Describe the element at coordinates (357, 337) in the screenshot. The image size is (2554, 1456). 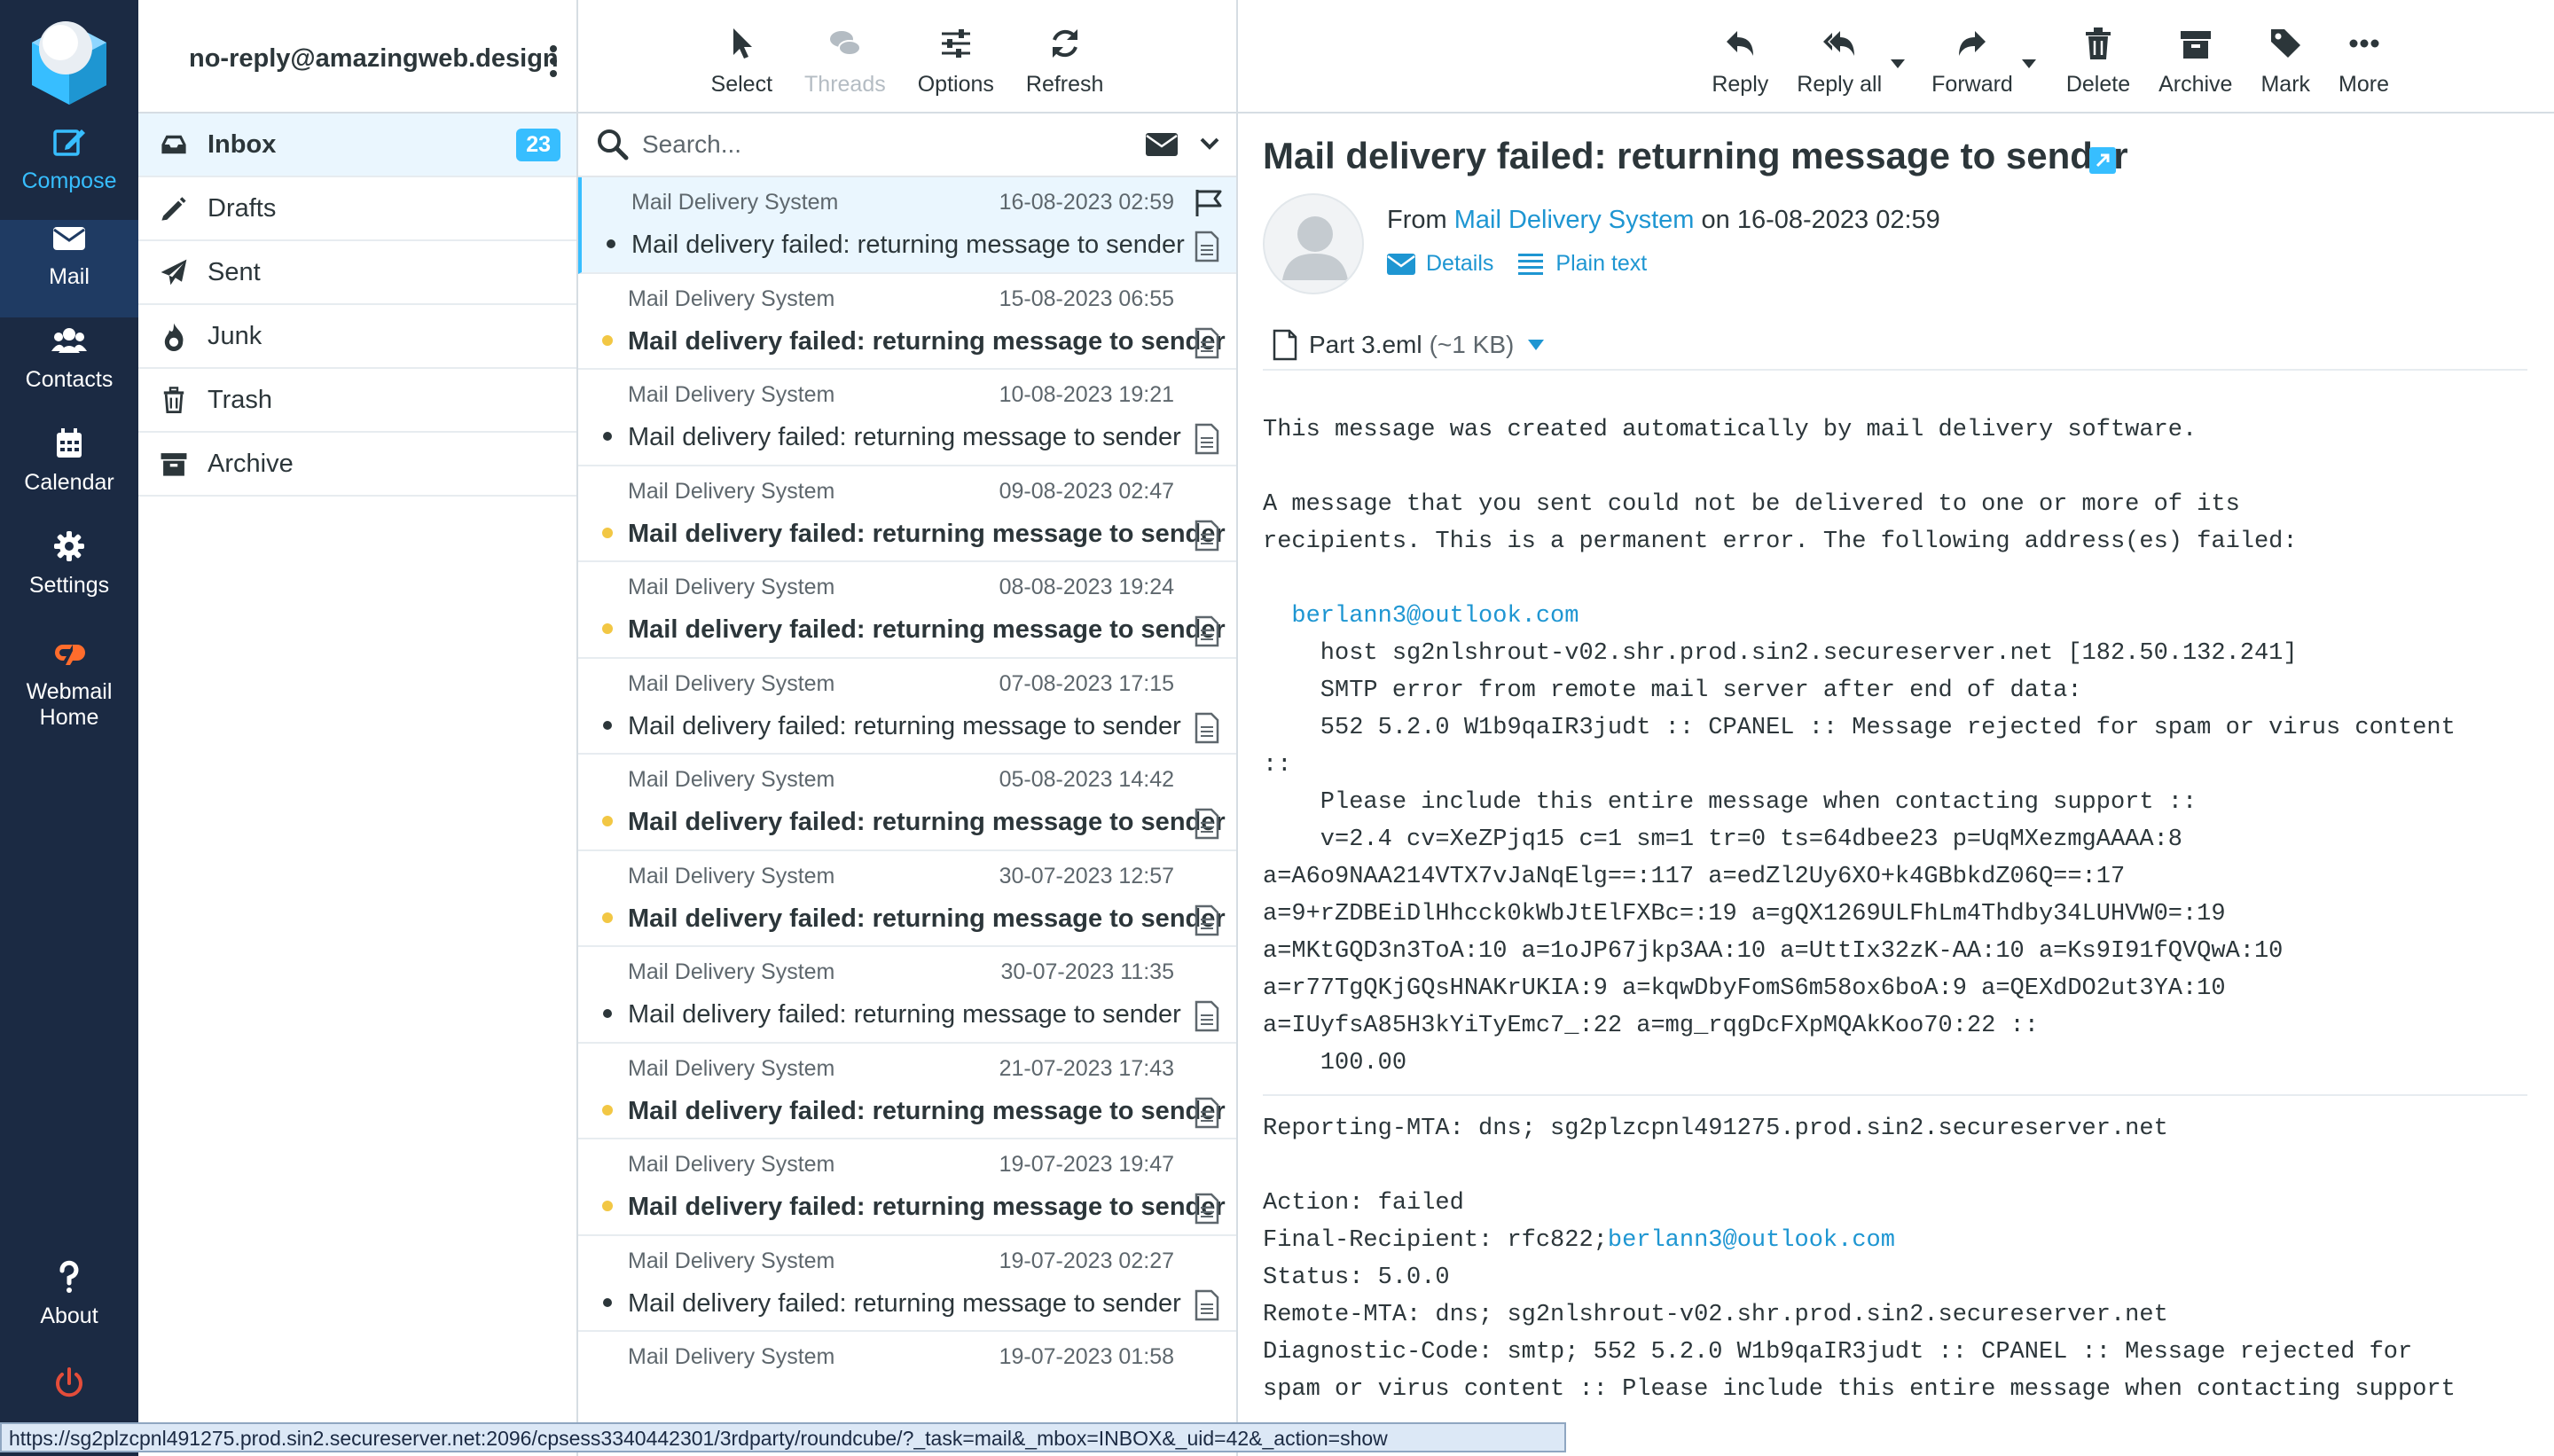
I see `folder-junk: Junk` at that location.